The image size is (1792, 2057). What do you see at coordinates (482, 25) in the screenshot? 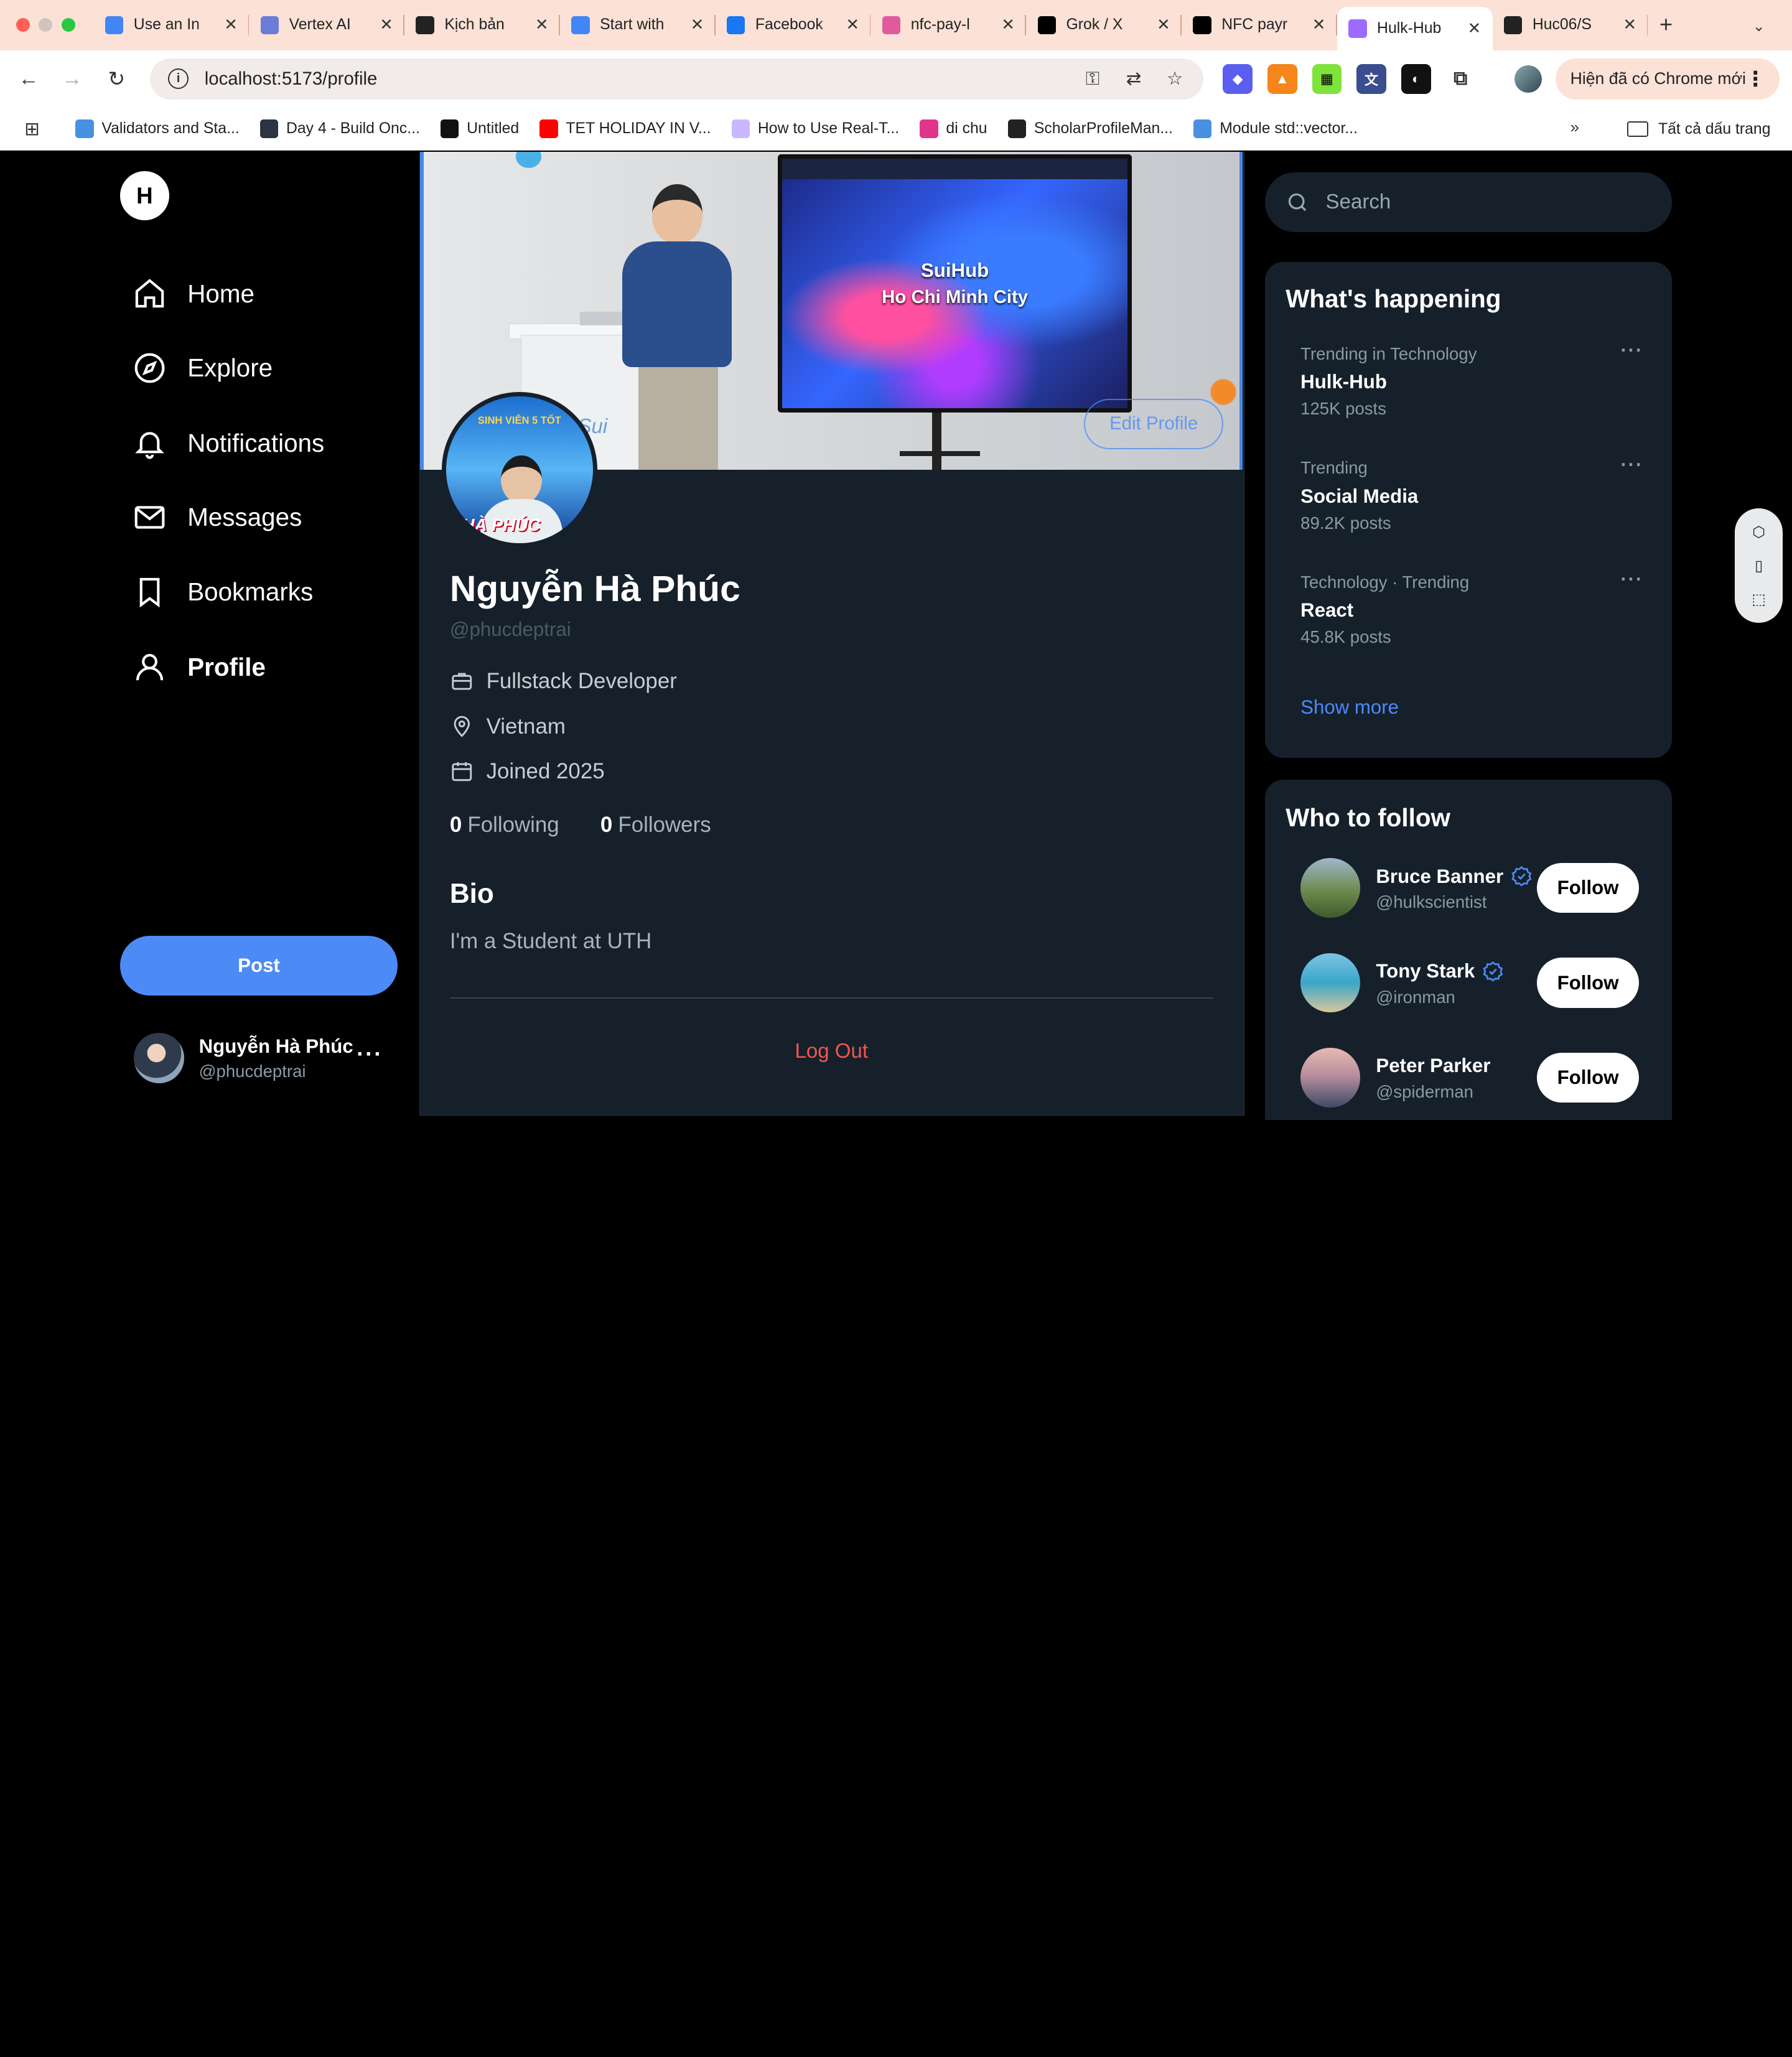
I see `browser-tab: Kịch bản ✕` at bounding box center [482, 25].